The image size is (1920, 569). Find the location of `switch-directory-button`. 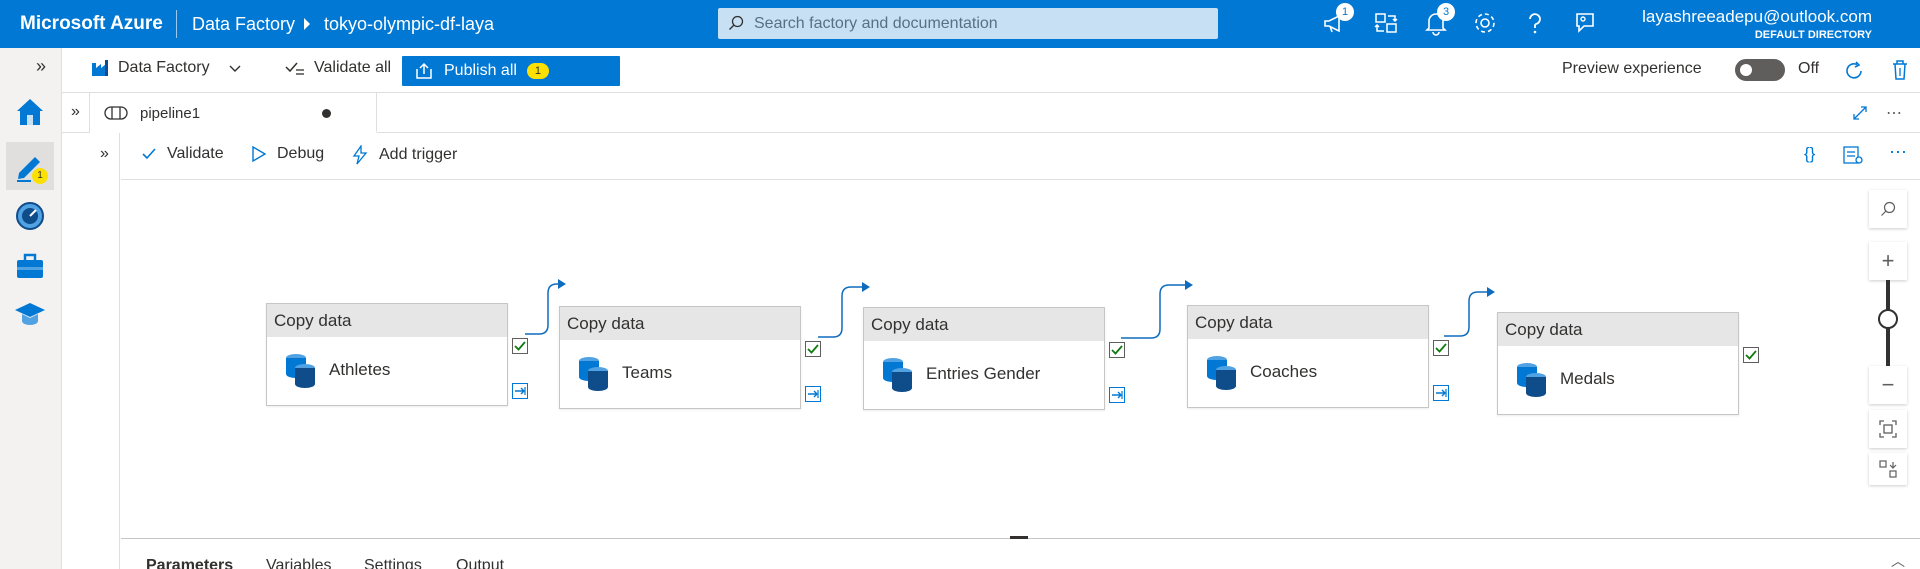

switch-directory-button is located at coordinates (1387, 24).